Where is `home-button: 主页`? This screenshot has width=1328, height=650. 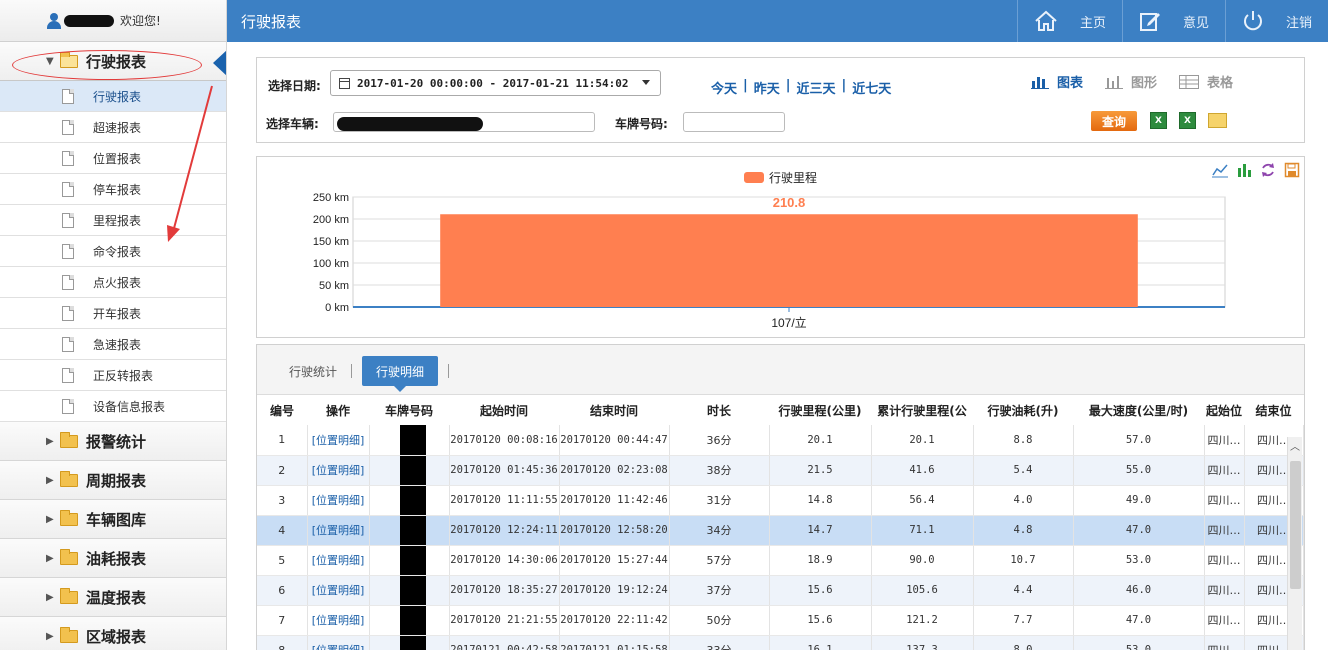
home-button: 主页 is located at coordinates (1069, 21).